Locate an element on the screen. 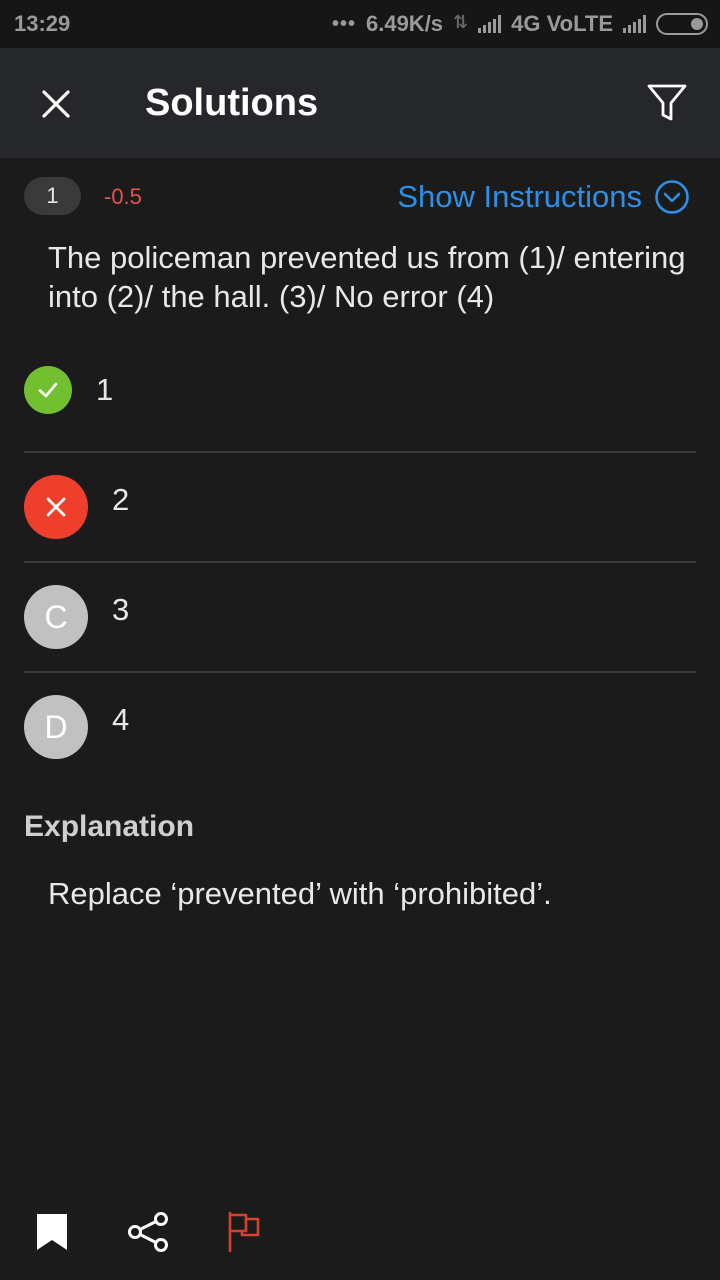 Image resolution: width=720 pixels, height=1280 pixels. close-button is located at coordinates (56, 104).